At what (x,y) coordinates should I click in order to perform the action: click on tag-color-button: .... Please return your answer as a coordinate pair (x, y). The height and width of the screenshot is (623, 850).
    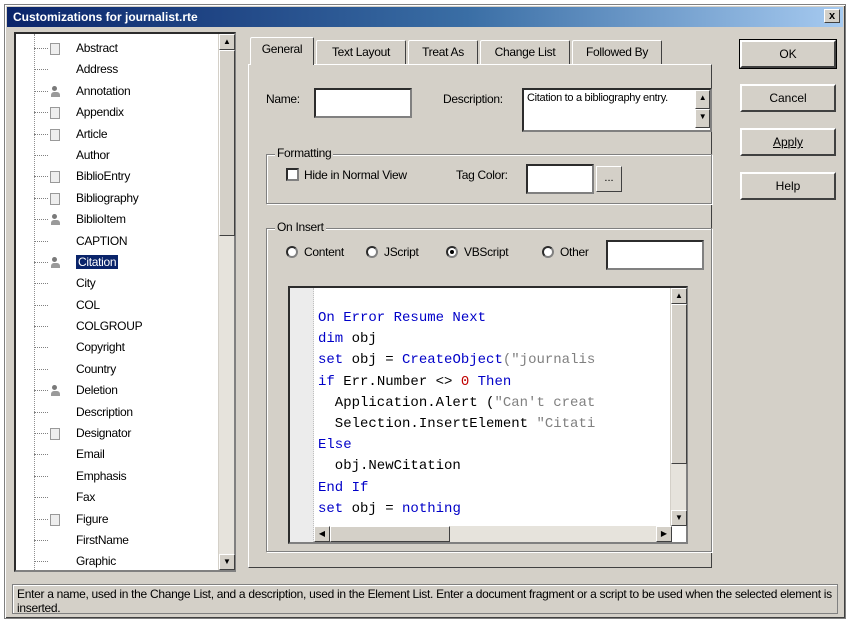
    Looking at the image, I should click on (609, 179).